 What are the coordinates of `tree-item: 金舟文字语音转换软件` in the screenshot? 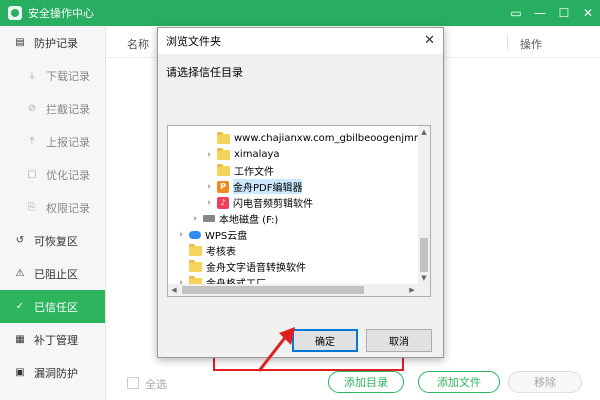 It's located at (241, 266).